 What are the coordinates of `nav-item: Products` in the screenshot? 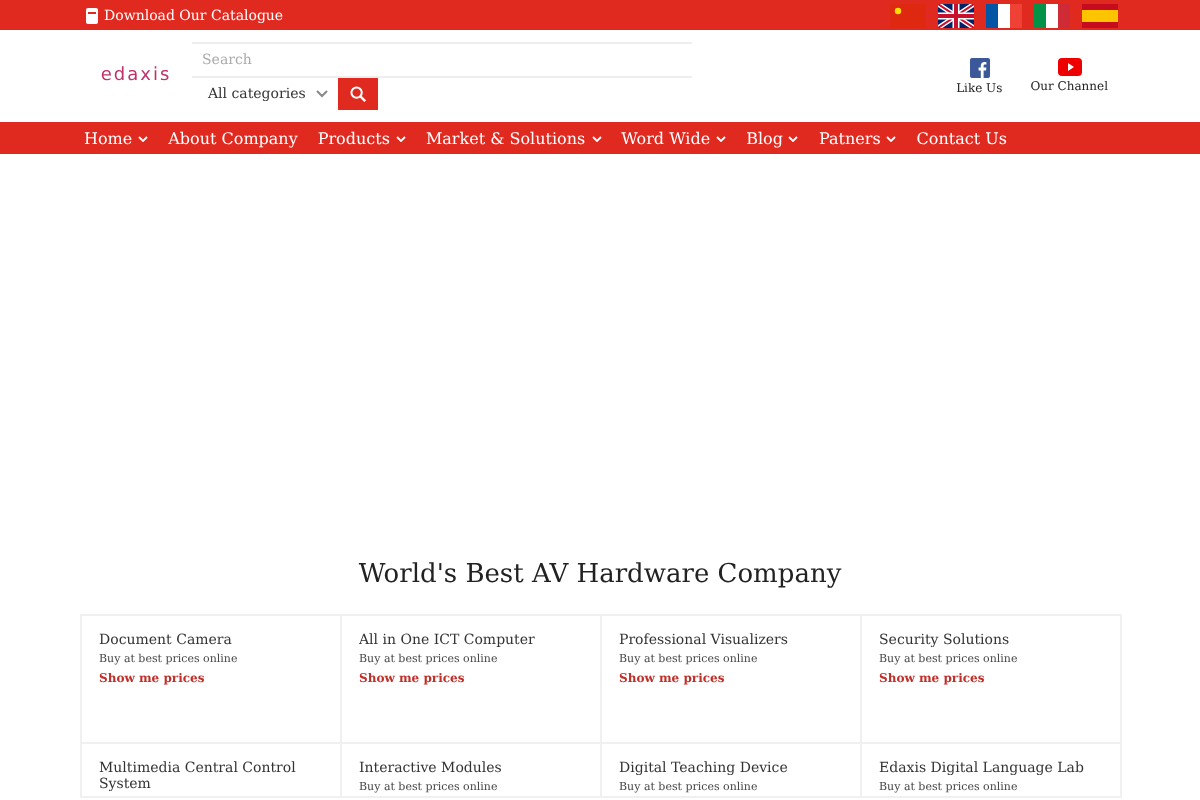 It's located at (361, 138).